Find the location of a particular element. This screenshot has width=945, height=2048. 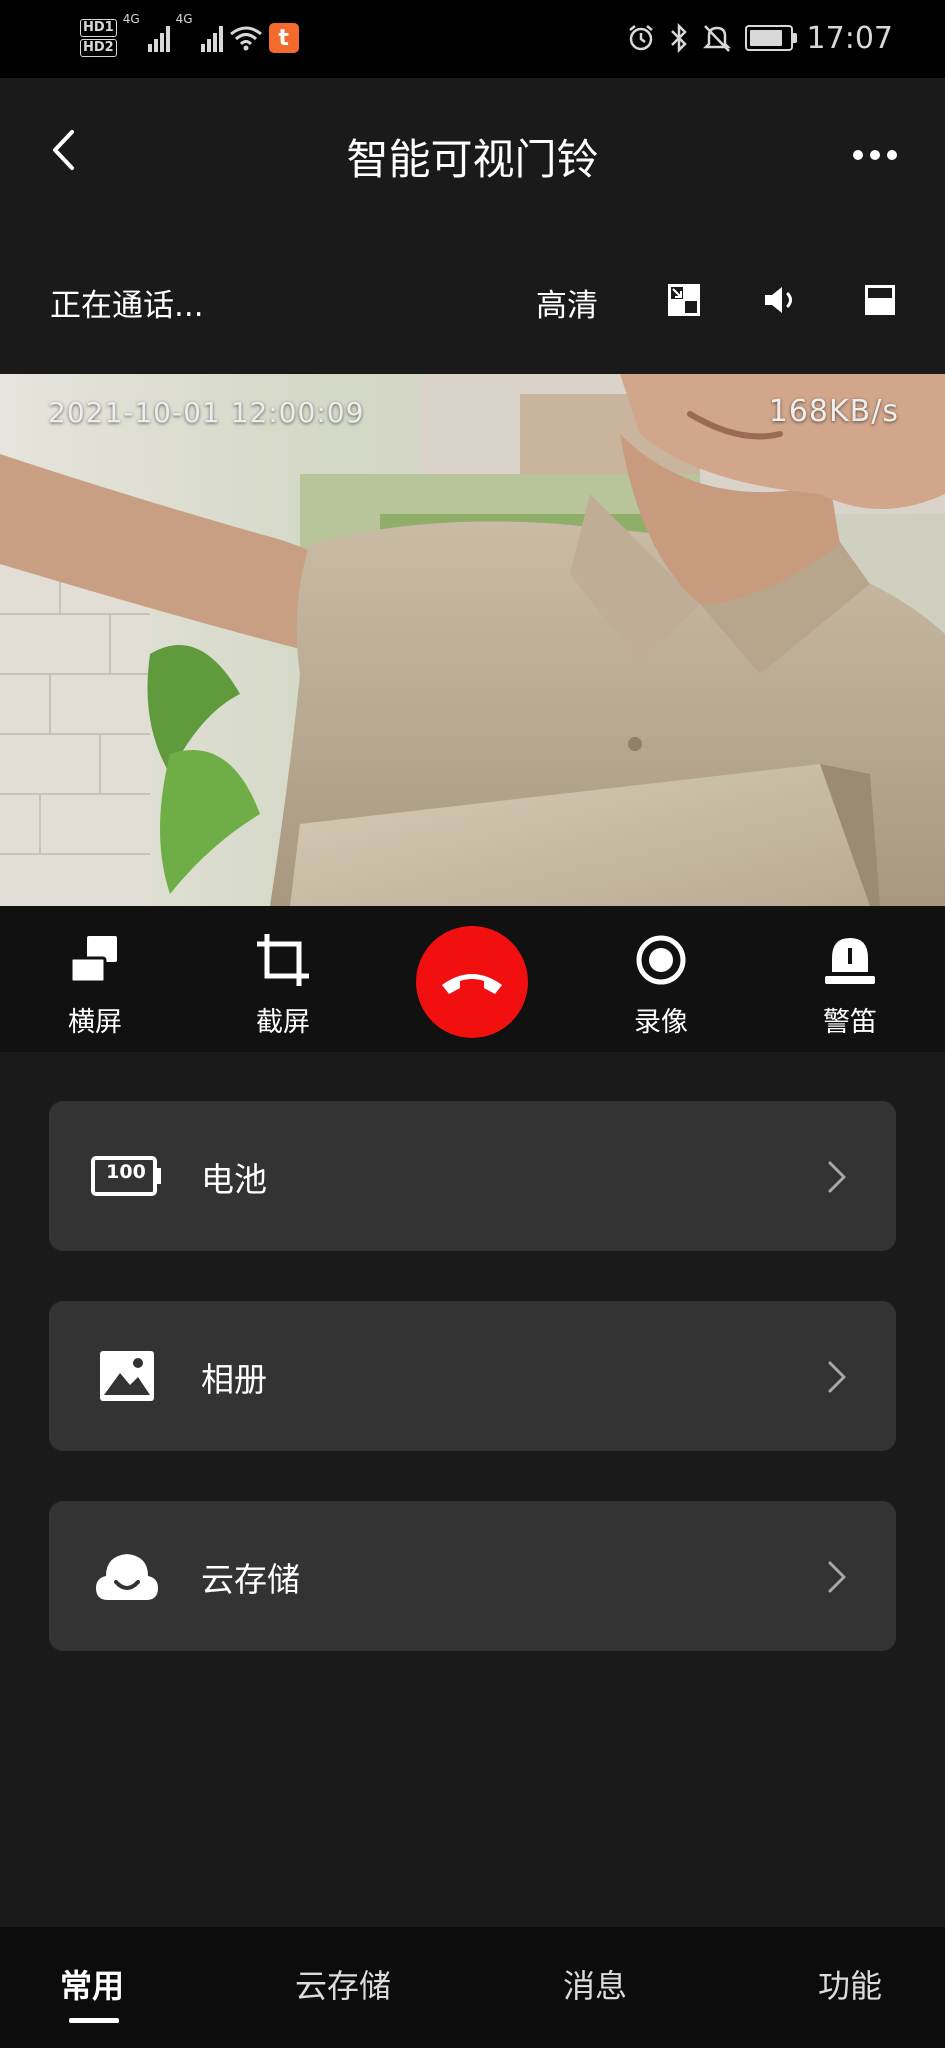

speaker-button is located at coordinates (782, 300).